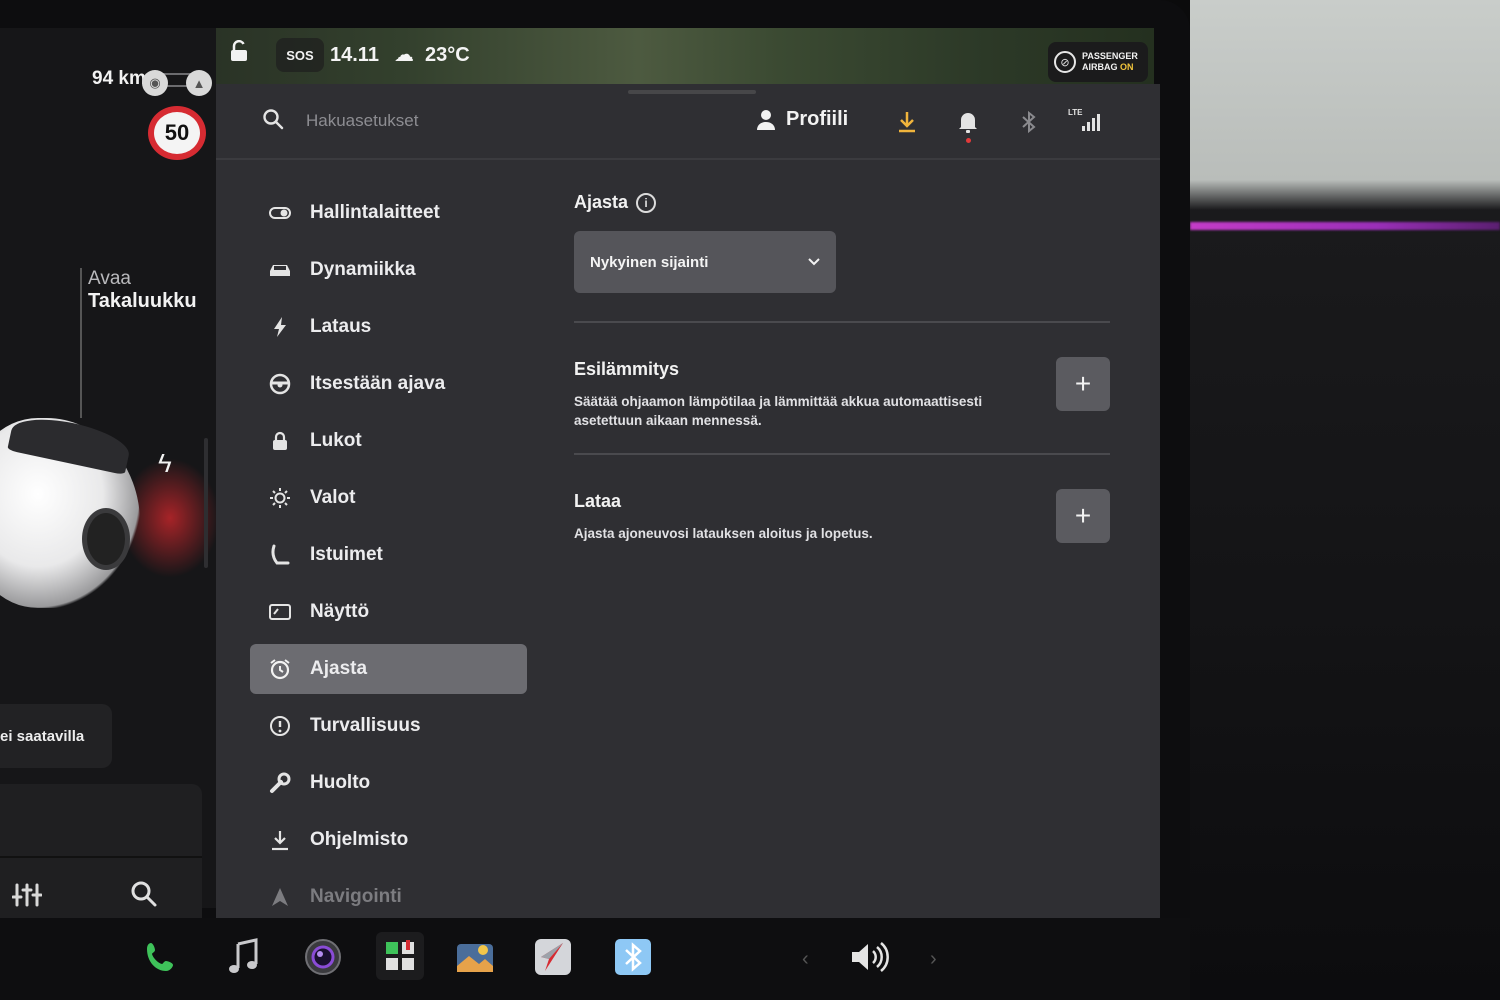 The image size is (1500, 1000). What do you see at coordinates (27, 898) in the screenshot?
I see `sliders-icon` at bounding box center [27, 898].